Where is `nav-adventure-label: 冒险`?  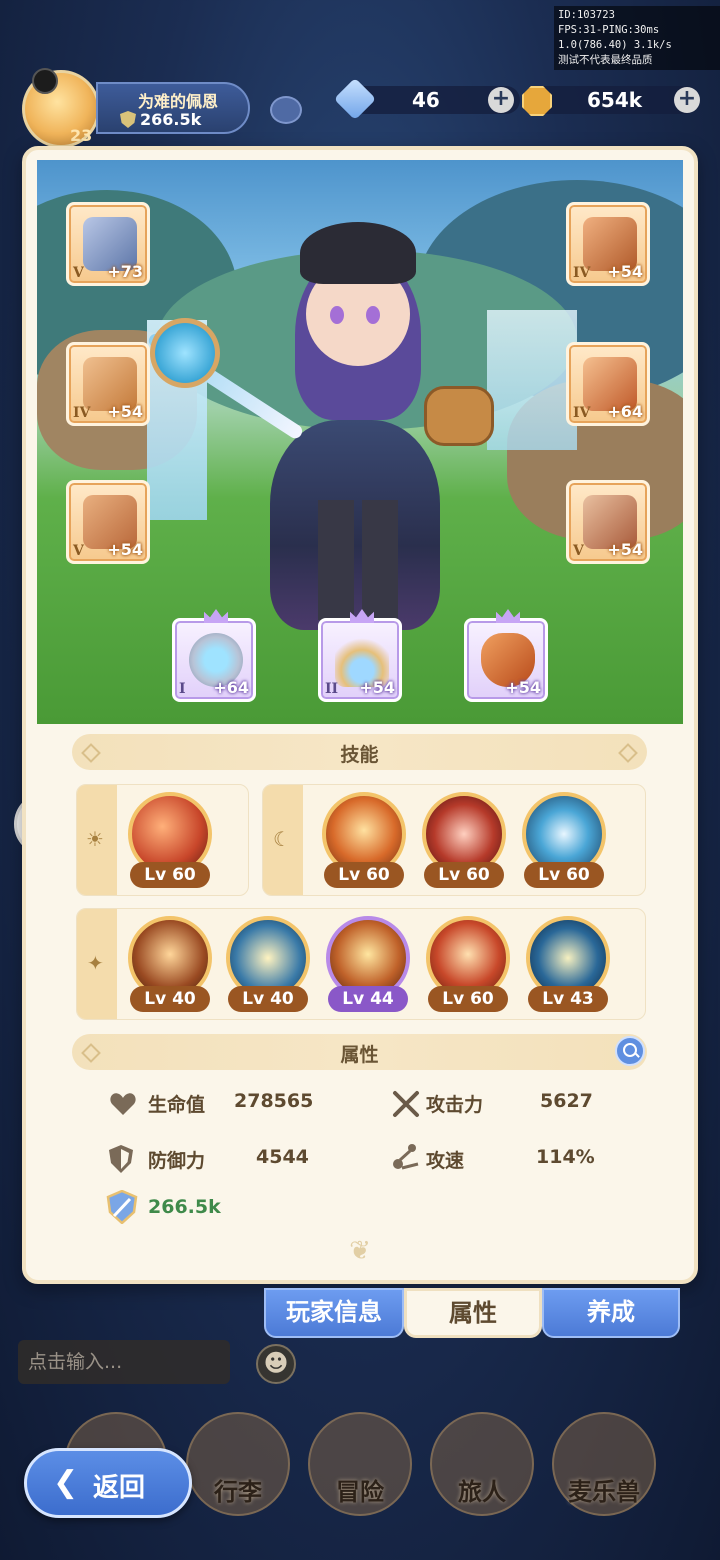 nav-adventure-label: 冒险 is located at coordinates (360, 1492).